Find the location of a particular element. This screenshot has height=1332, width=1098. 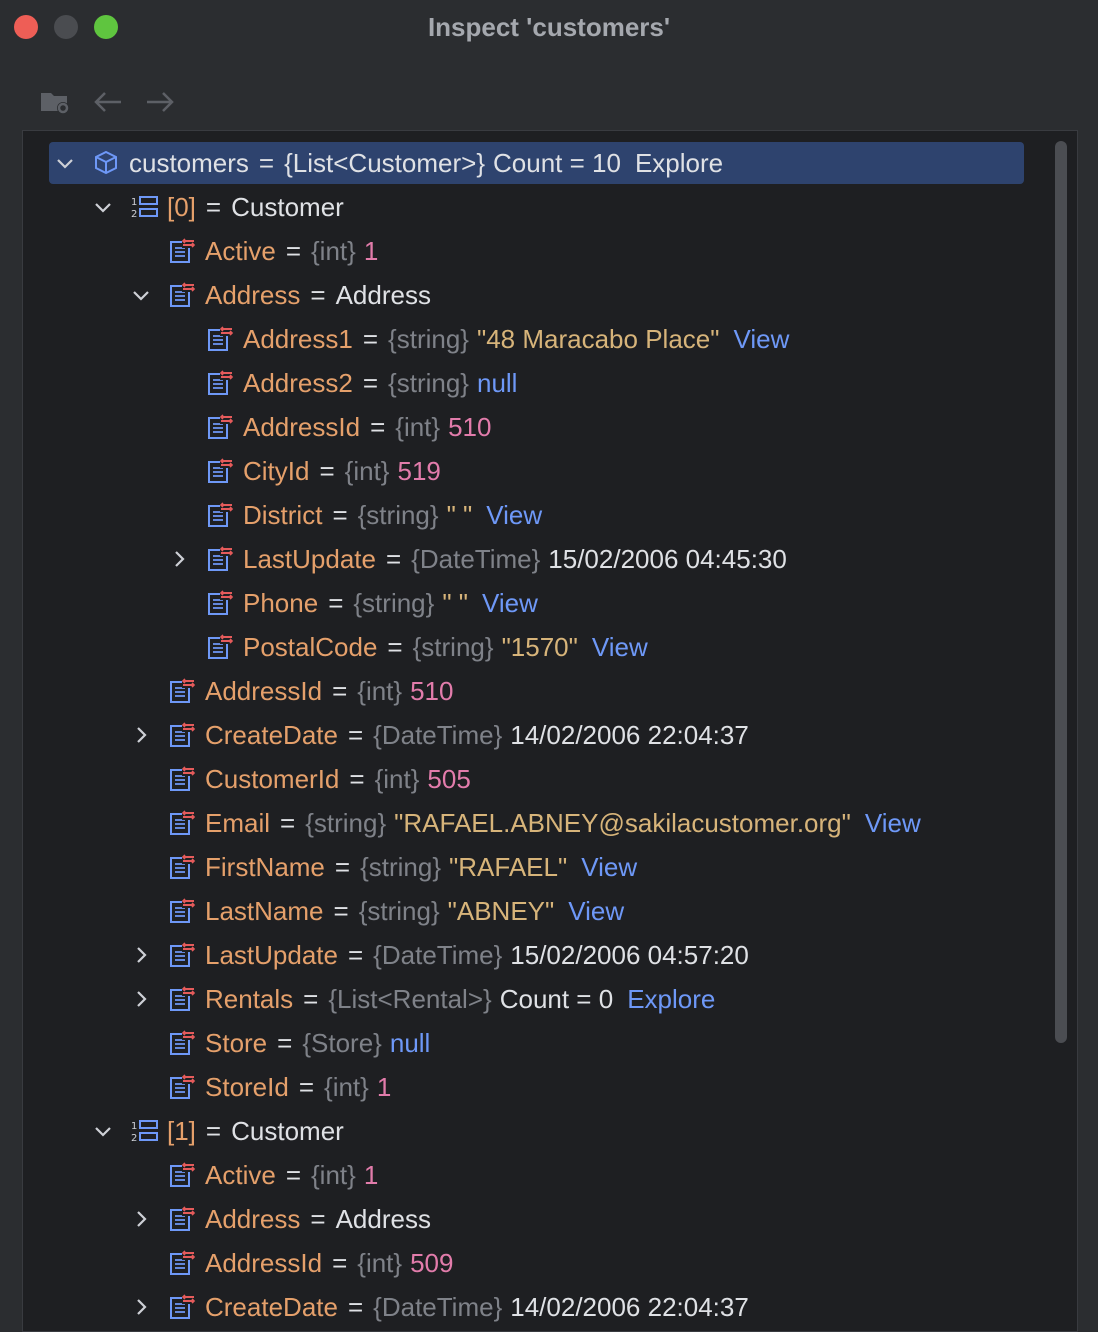

tree-row-field: Phone = {string} " " View is located at coordinates (538, 603).